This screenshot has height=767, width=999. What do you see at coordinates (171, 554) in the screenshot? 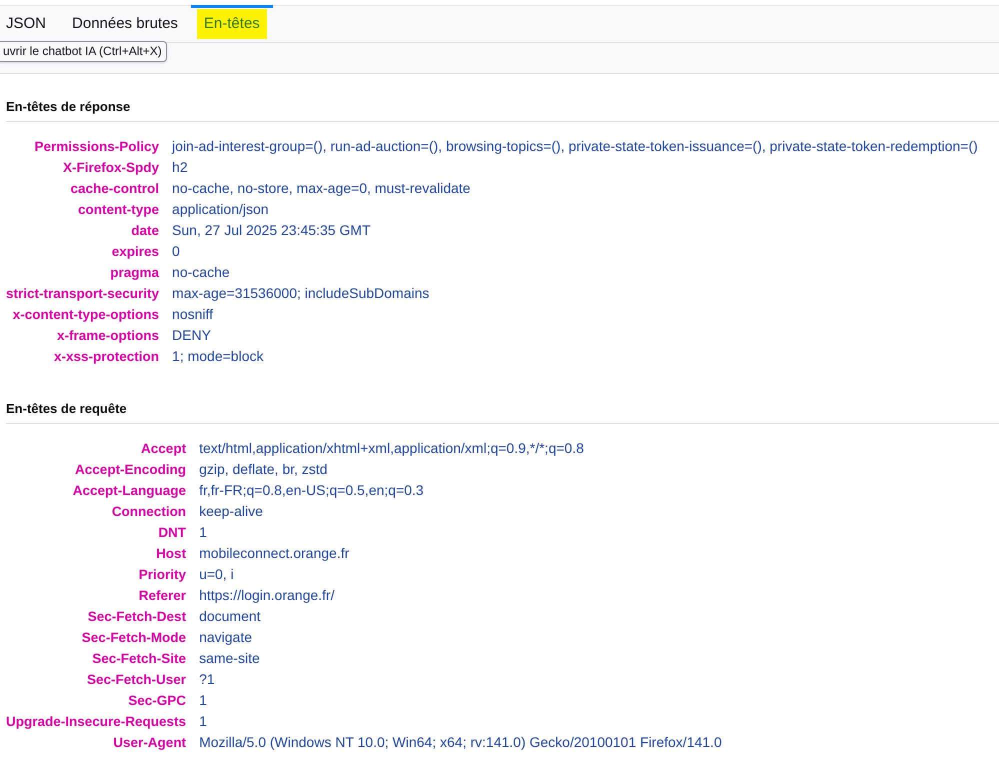
I see `header-name: Host` at bounding box center [171, 554].